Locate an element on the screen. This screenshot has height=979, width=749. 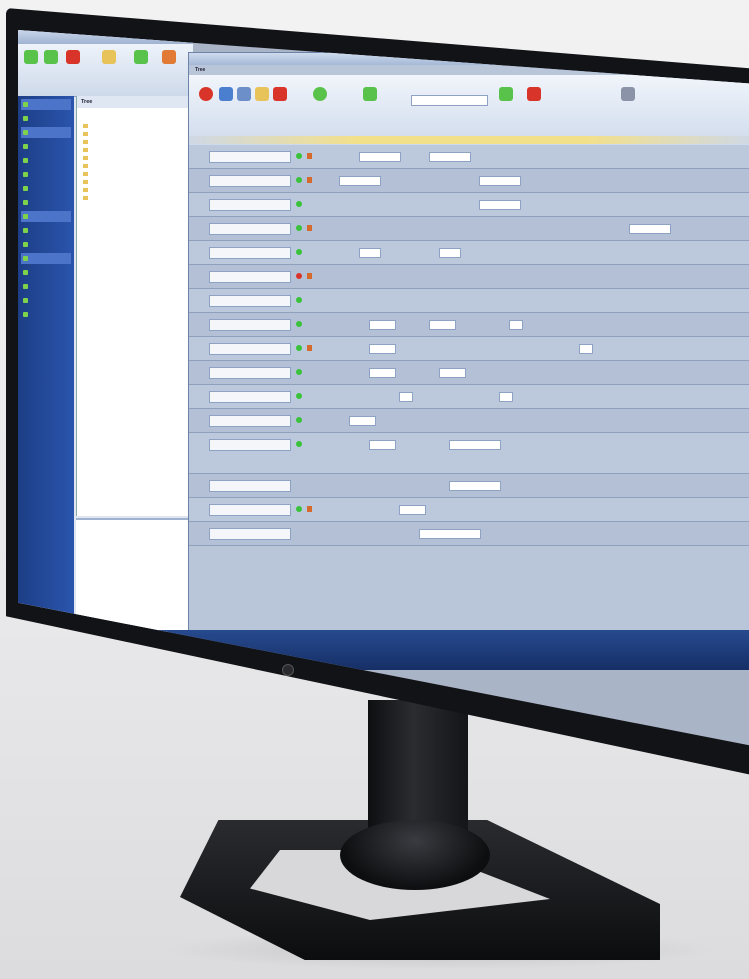
folder-icon is located at coordinates (73, 645).